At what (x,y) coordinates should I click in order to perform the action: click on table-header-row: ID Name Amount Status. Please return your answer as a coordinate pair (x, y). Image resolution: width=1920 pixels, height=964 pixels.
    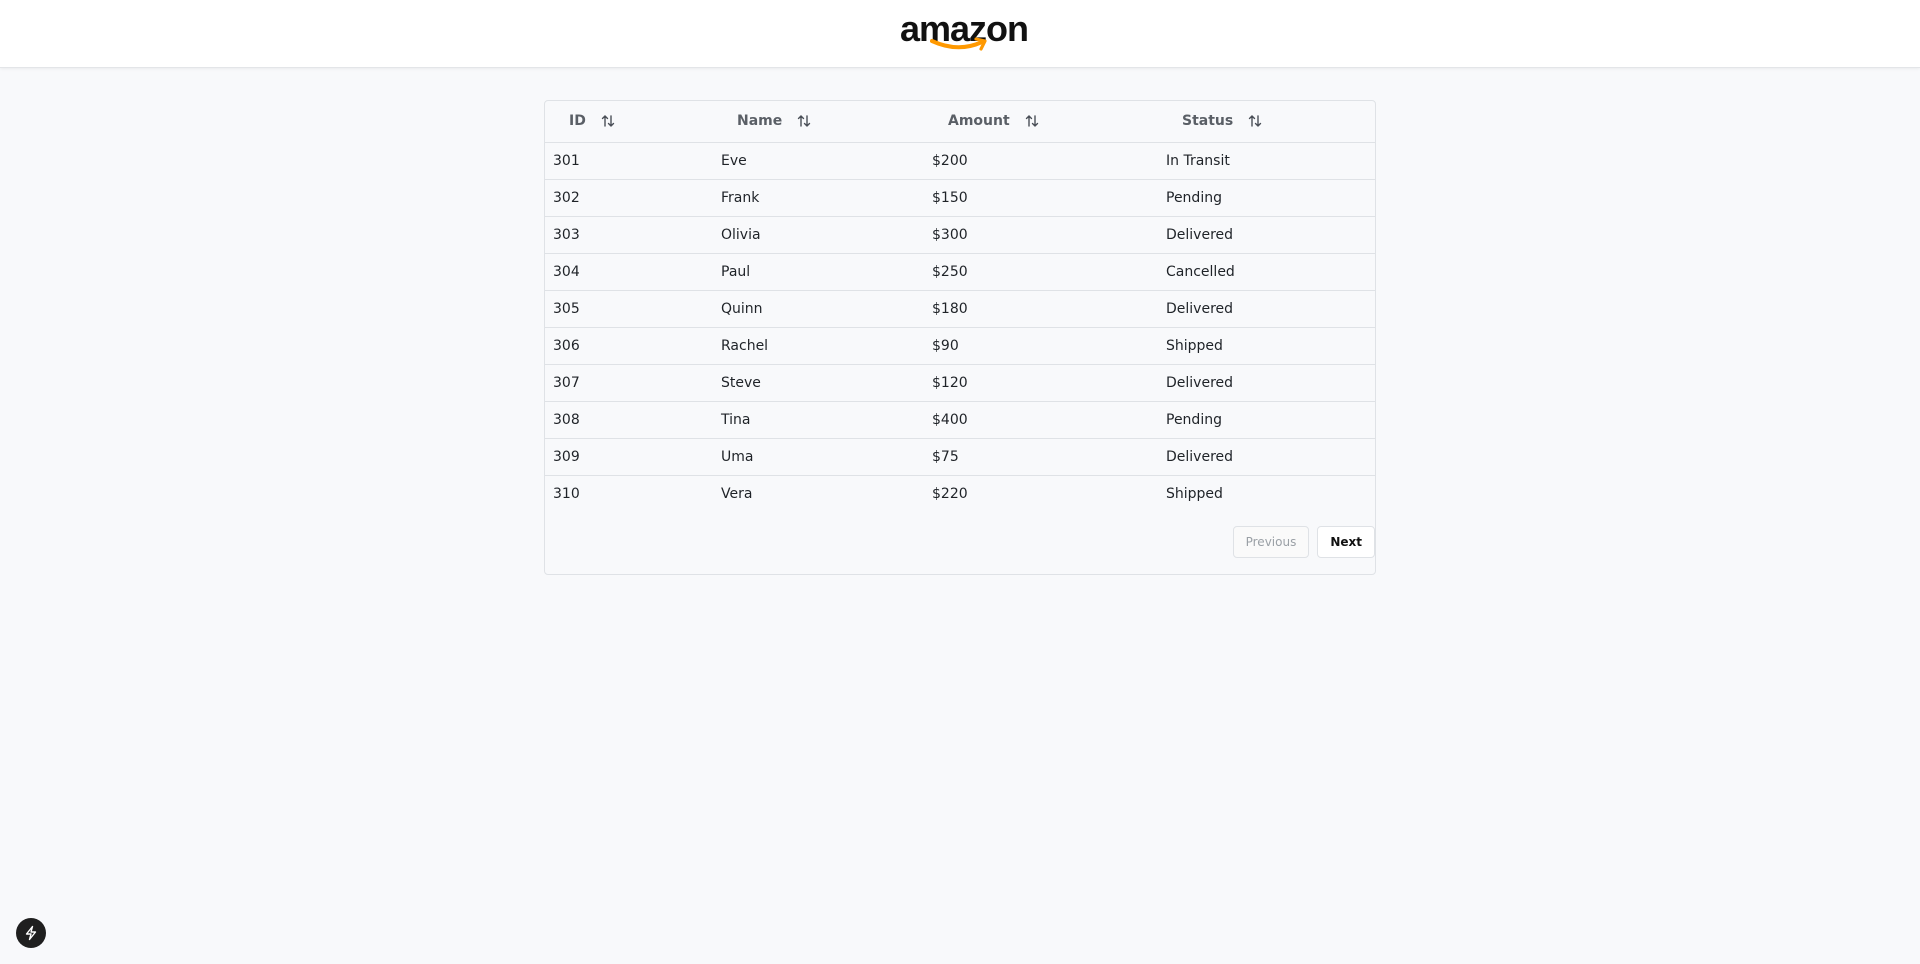
    Looking at the image, I should click on (960, 121).